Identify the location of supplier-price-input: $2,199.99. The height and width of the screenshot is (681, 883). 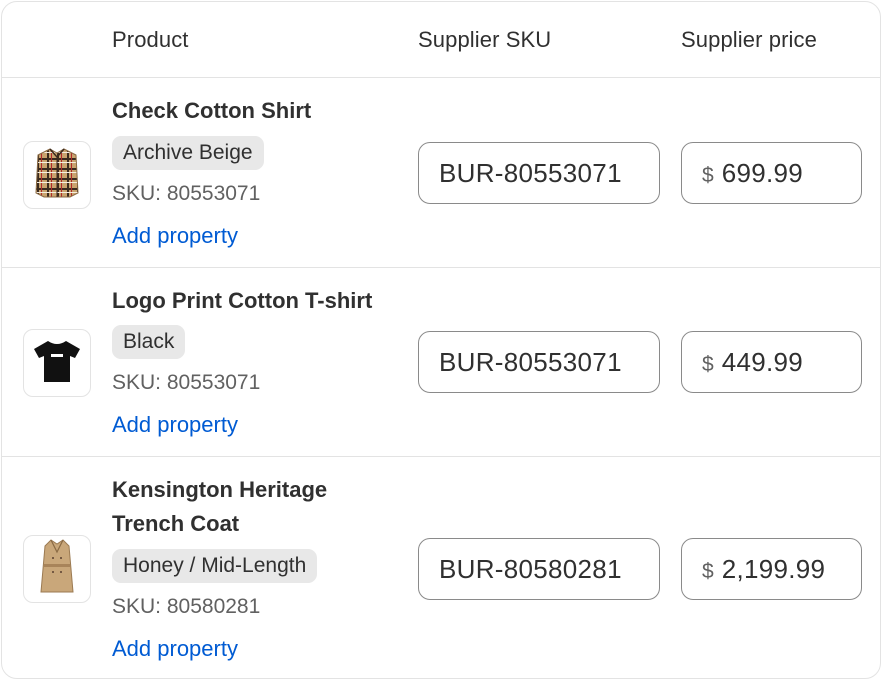
(771, 569).